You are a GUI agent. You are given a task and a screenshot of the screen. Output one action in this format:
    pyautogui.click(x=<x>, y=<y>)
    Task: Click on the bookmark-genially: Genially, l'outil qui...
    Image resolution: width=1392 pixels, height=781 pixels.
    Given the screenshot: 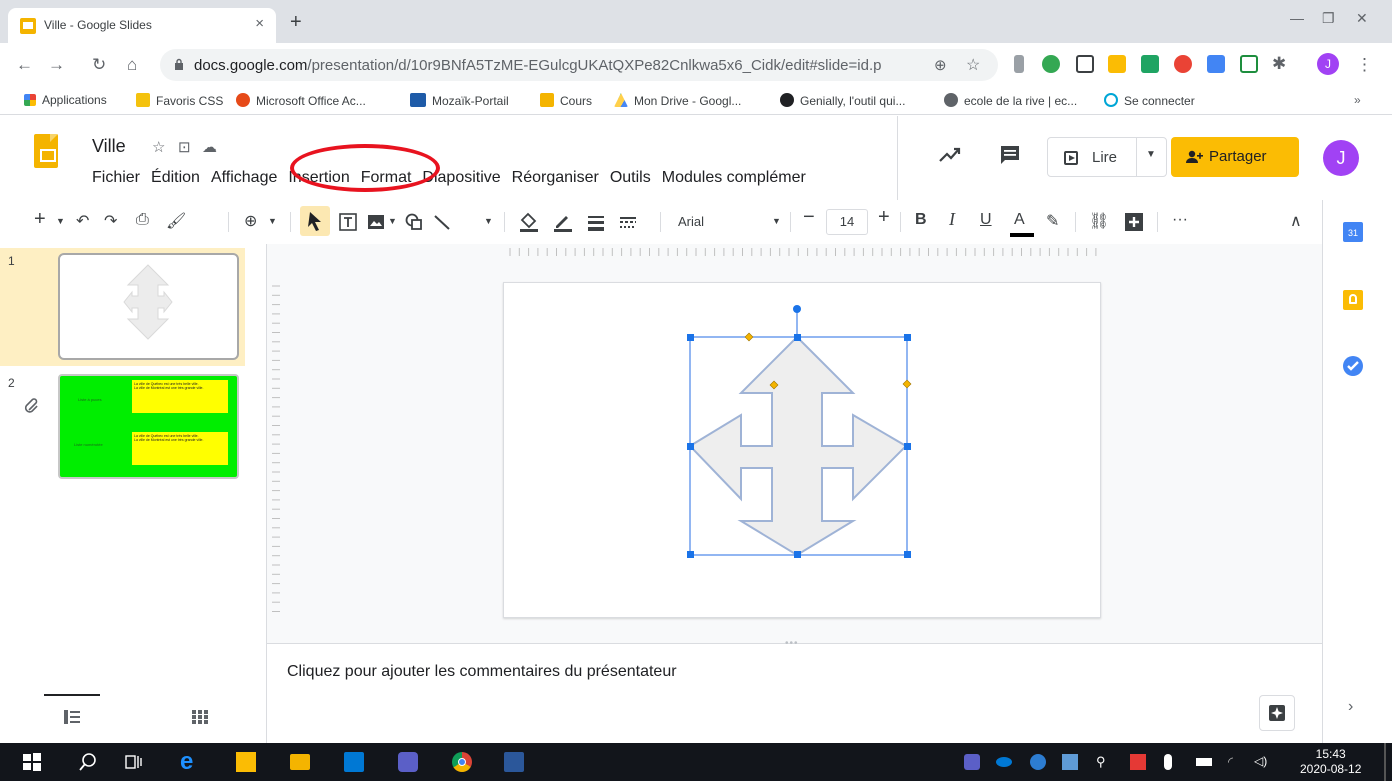 What is the action you would take?
    pyautogui.click(x=842, y=100)
    